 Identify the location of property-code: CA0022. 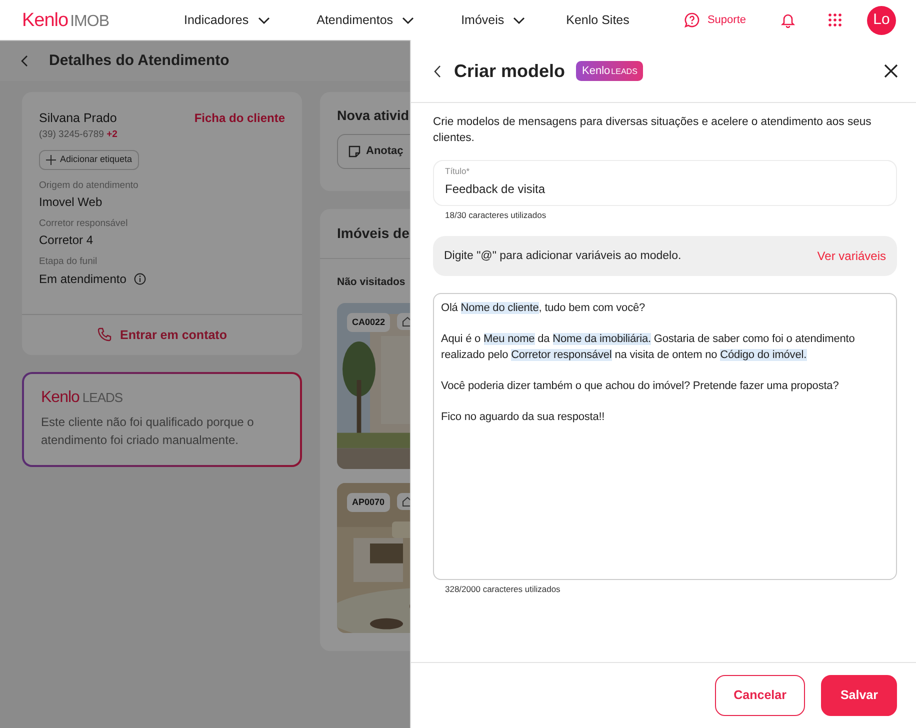
(368, 322).